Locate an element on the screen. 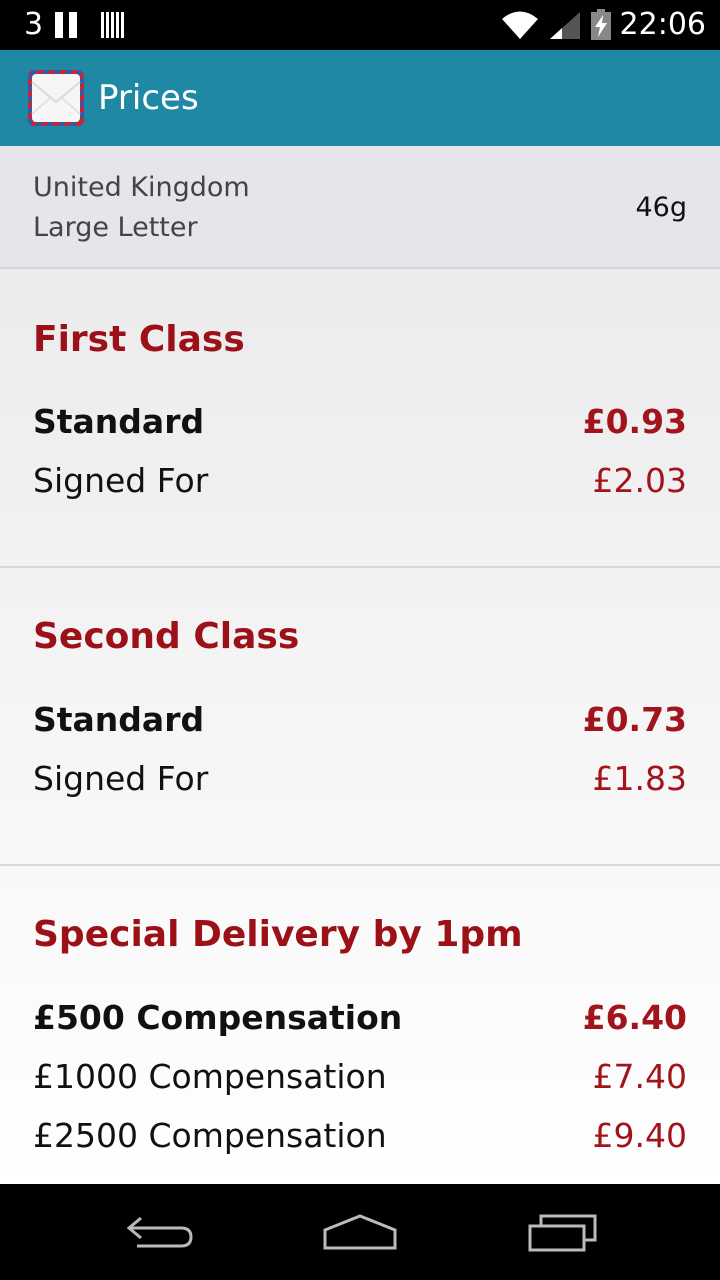 Image resolution: width=720 pixels, height=1280 pixels. app-bar: Prices is located at coordinates (360, 98).